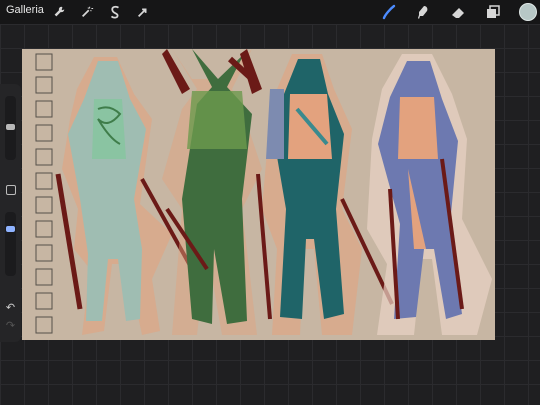  I want to click on smudge-icon, so click(423, 12).